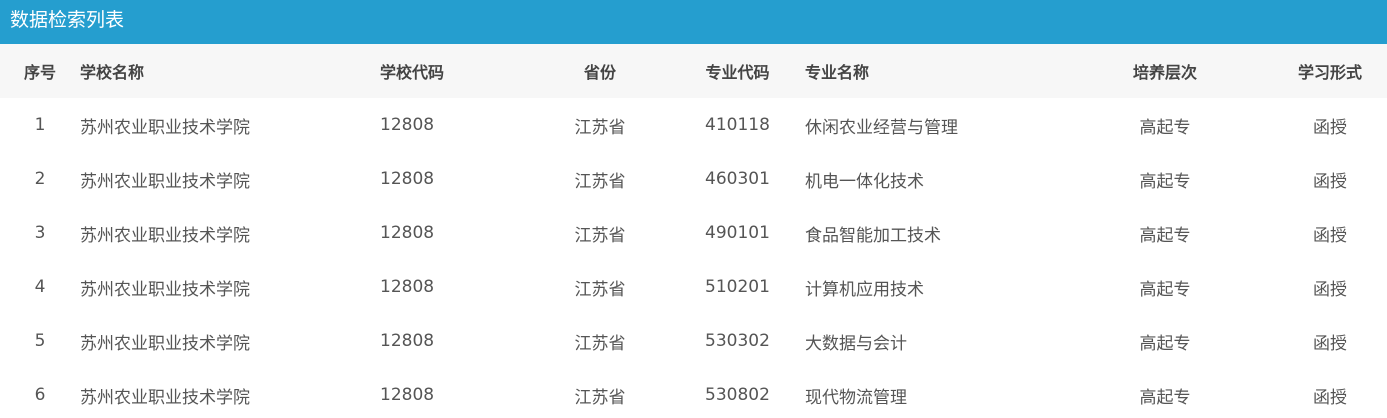  What do you see at coordinates (737, 179) in the screenshot?
I see `cell-major-code: 460301` at bounding box center [737, 179].